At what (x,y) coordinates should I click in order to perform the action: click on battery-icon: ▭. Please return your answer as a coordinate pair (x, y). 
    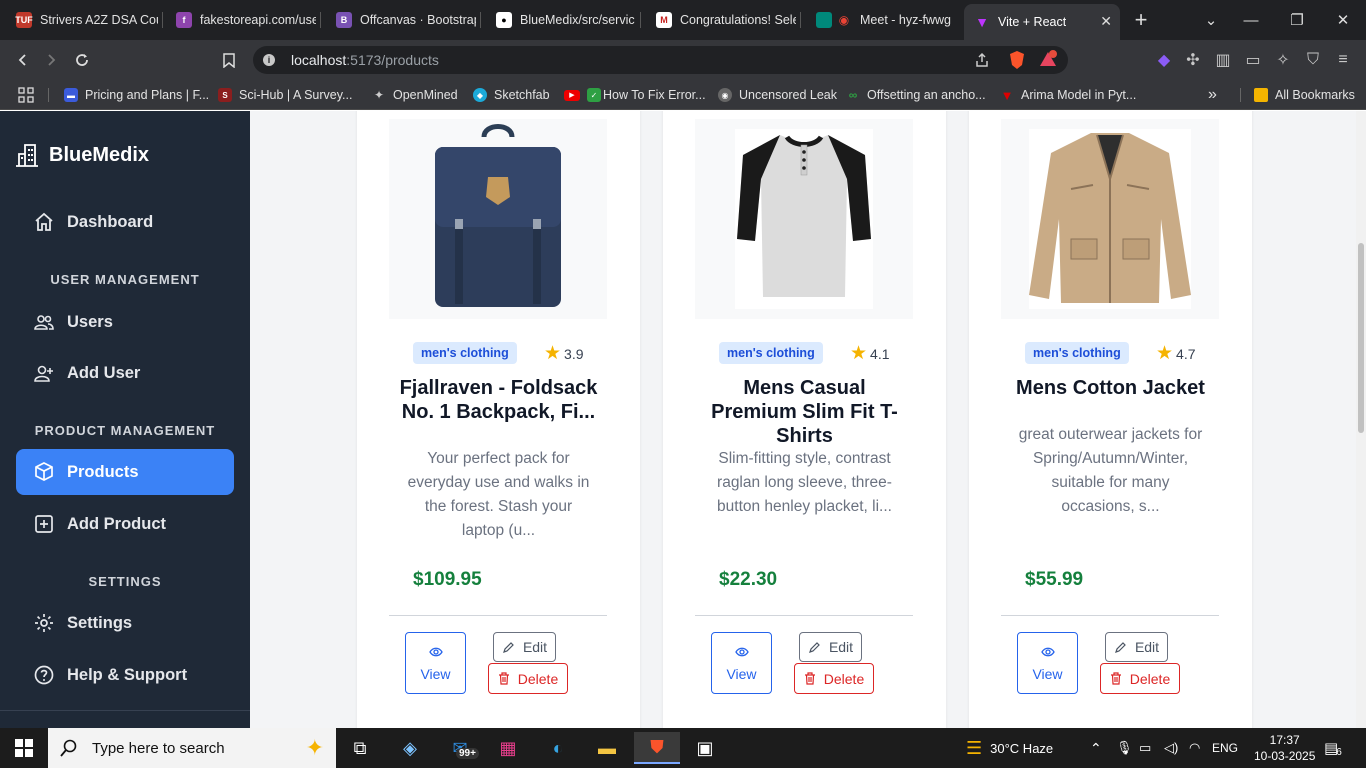
    Looking at the image, I should click on (1145, 748).